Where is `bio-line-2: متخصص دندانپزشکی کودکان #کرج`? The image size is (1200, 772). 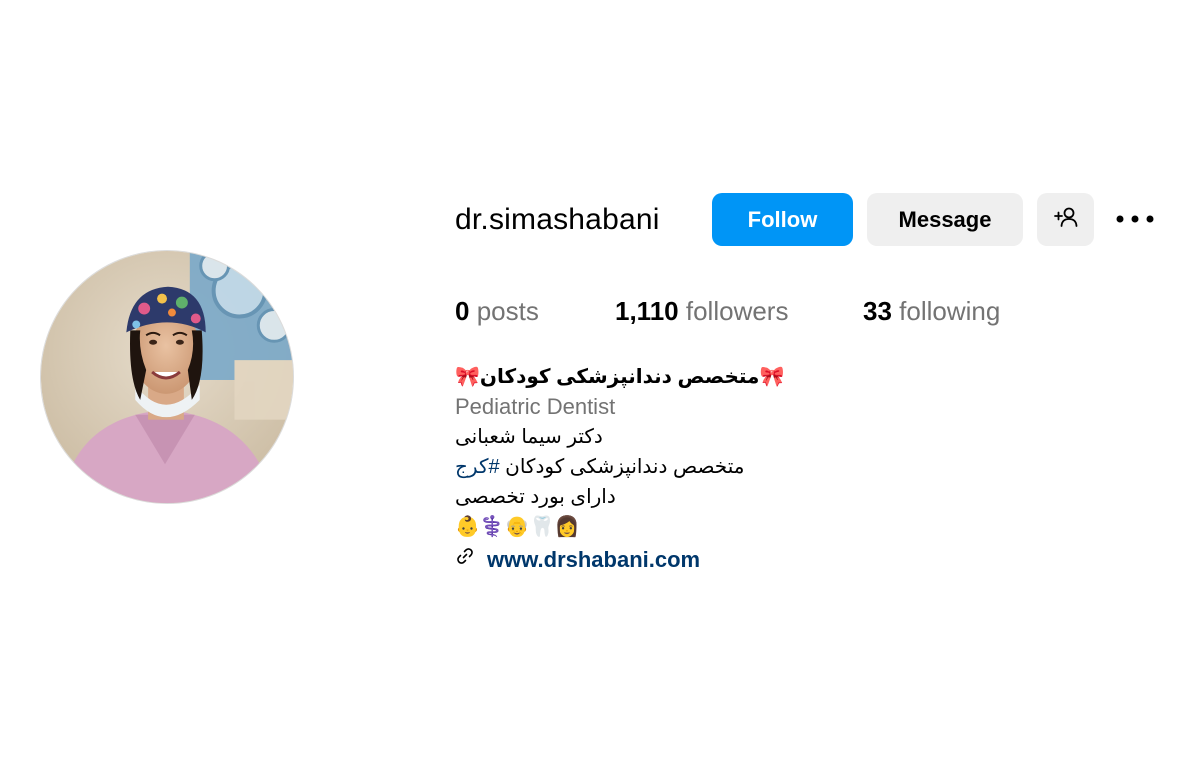 bio-line-2: متخصص دندانپزشکی کودکان #کرج is located at coordinates (599, 467).